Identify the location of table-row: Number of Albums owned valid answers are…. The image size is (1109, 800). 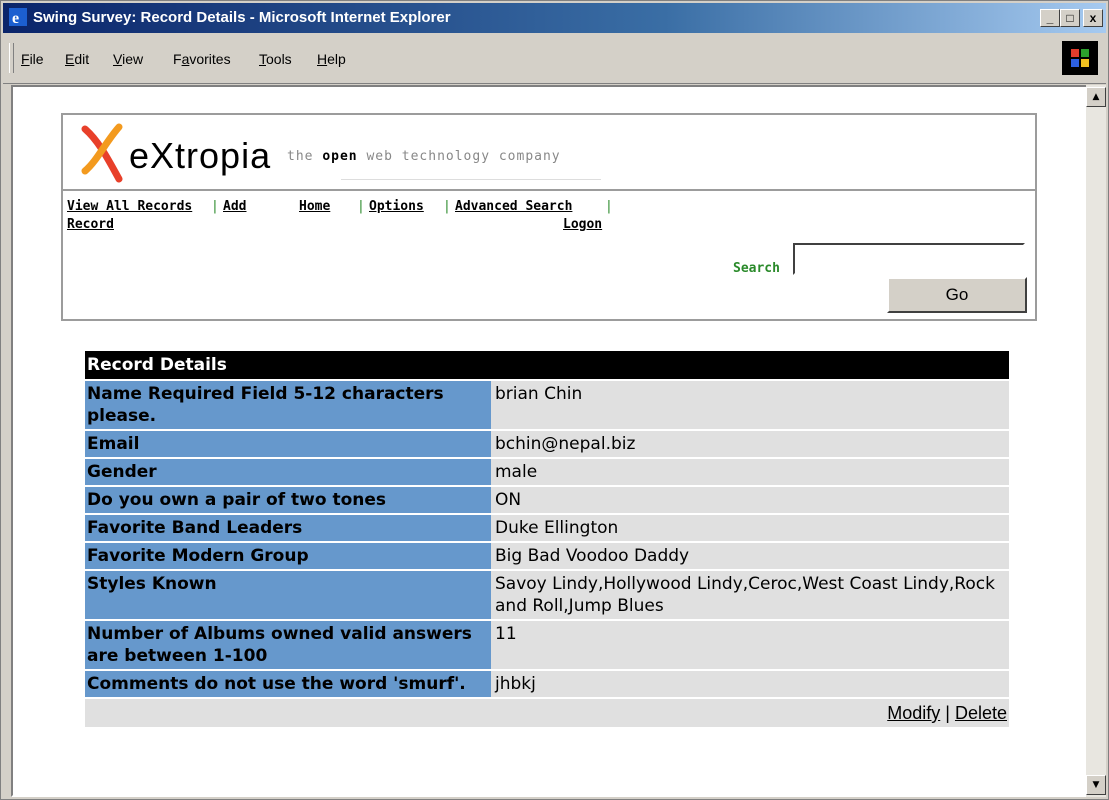
(547, 644).